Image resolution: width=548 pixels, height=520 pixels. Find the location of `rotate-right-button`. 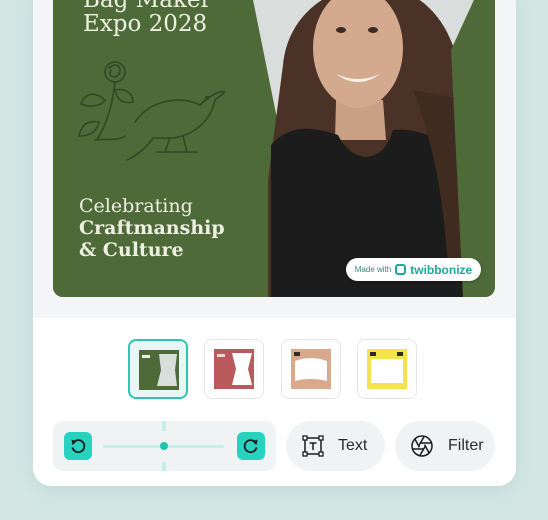

rotate-right-button is located at coordinates (251, 446).